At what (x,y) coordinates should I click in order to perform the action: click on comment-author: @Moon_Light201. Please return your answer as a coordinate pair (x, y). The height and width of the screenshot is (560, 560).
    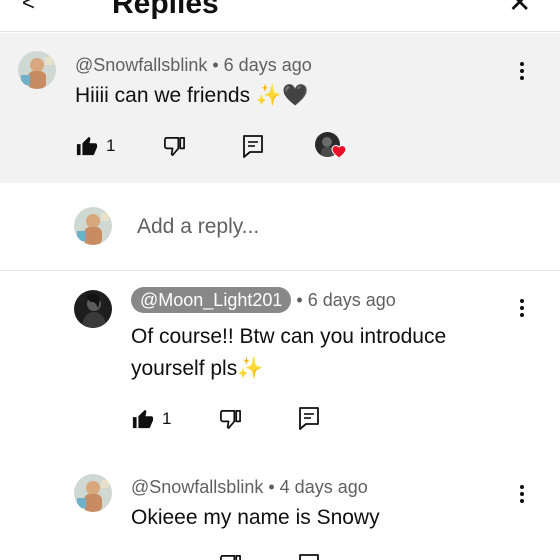
    Looking at the image, I should click on (211, 300).